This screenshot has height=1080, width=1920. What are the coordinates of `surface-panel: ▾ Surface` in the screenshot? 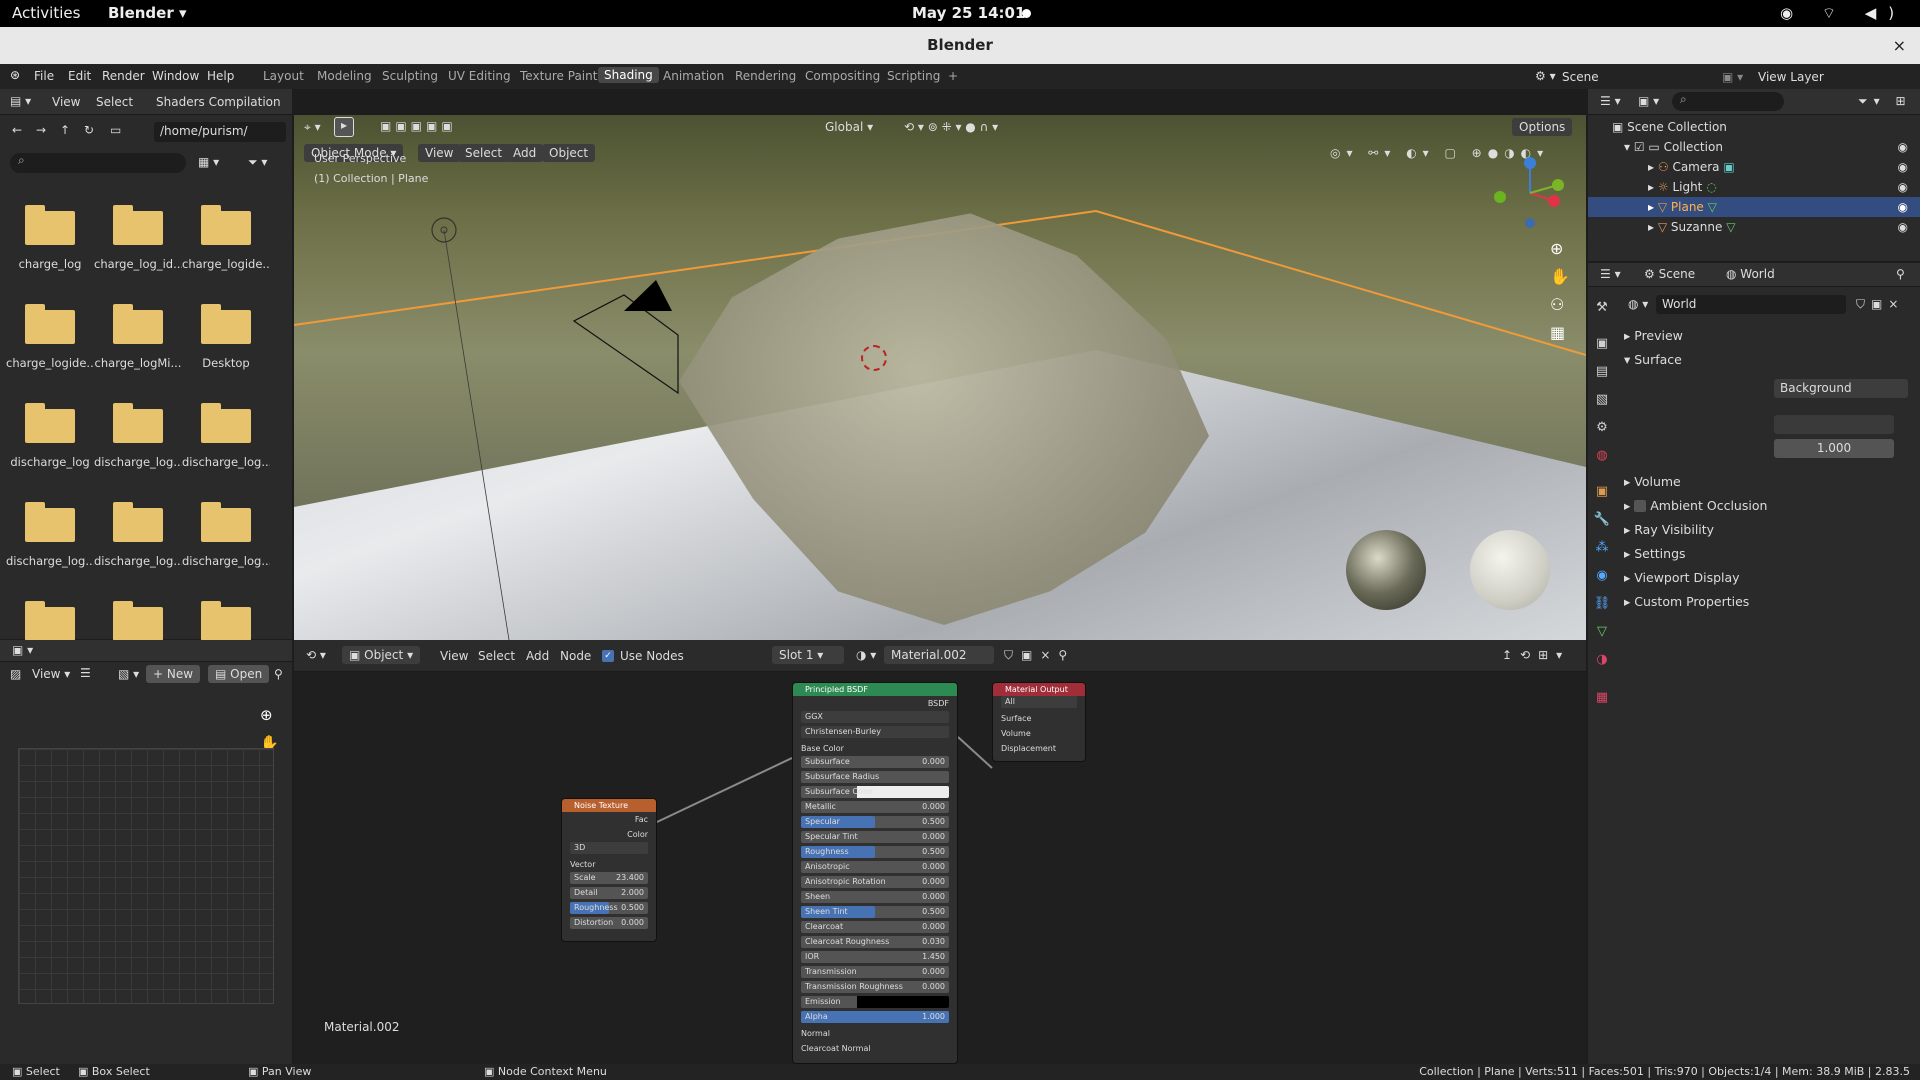 It's located at (1769, 360).